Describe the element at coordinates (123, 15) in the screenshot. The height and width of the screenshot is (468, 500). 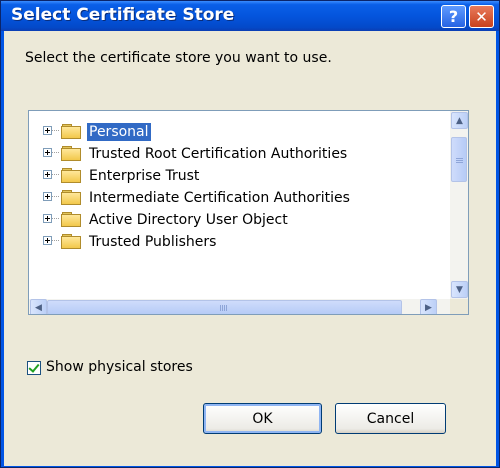
I see `dialog-title: Select Certificate Store` at that location.